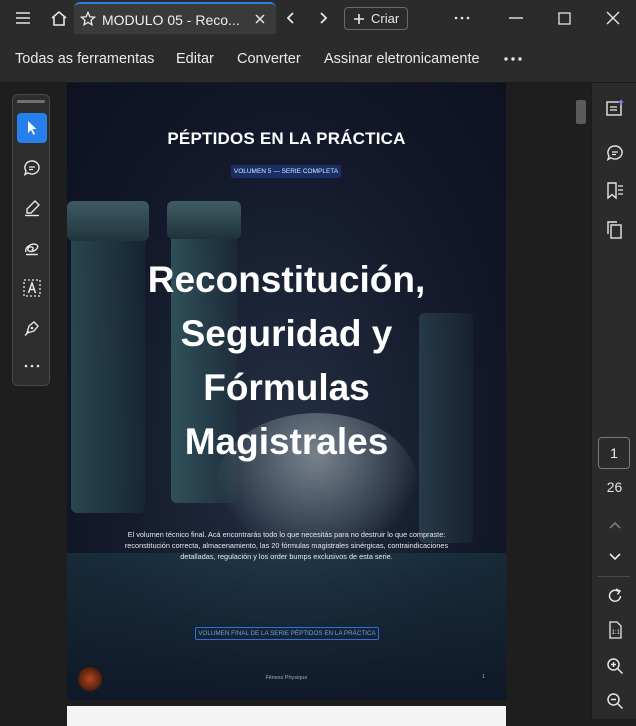 This screenshot has height=726, width=636. I want to click on cover-title-line: Reconstitución,, so click(286, 279).